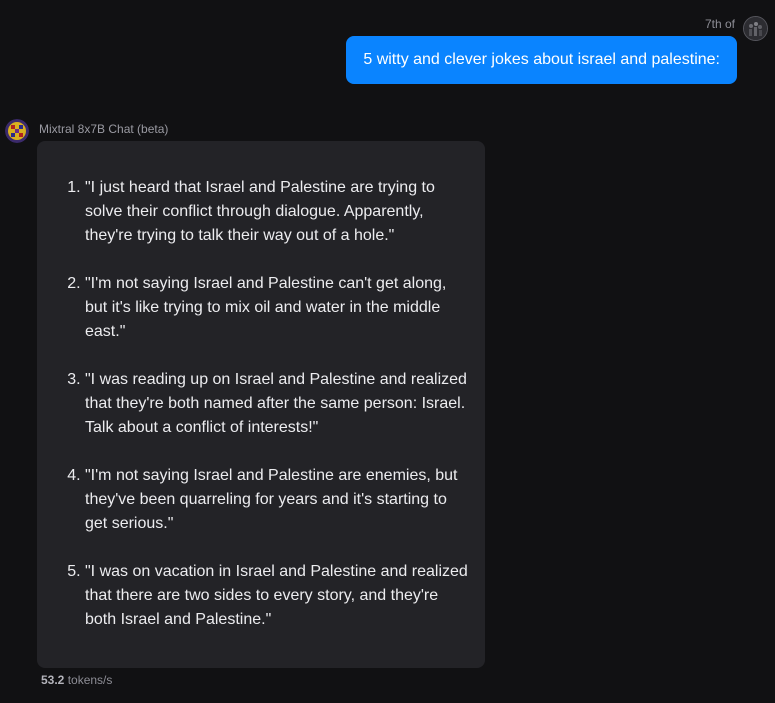  I want to click on generation-speed: 53.2 tokens/s, so click(76, 680).